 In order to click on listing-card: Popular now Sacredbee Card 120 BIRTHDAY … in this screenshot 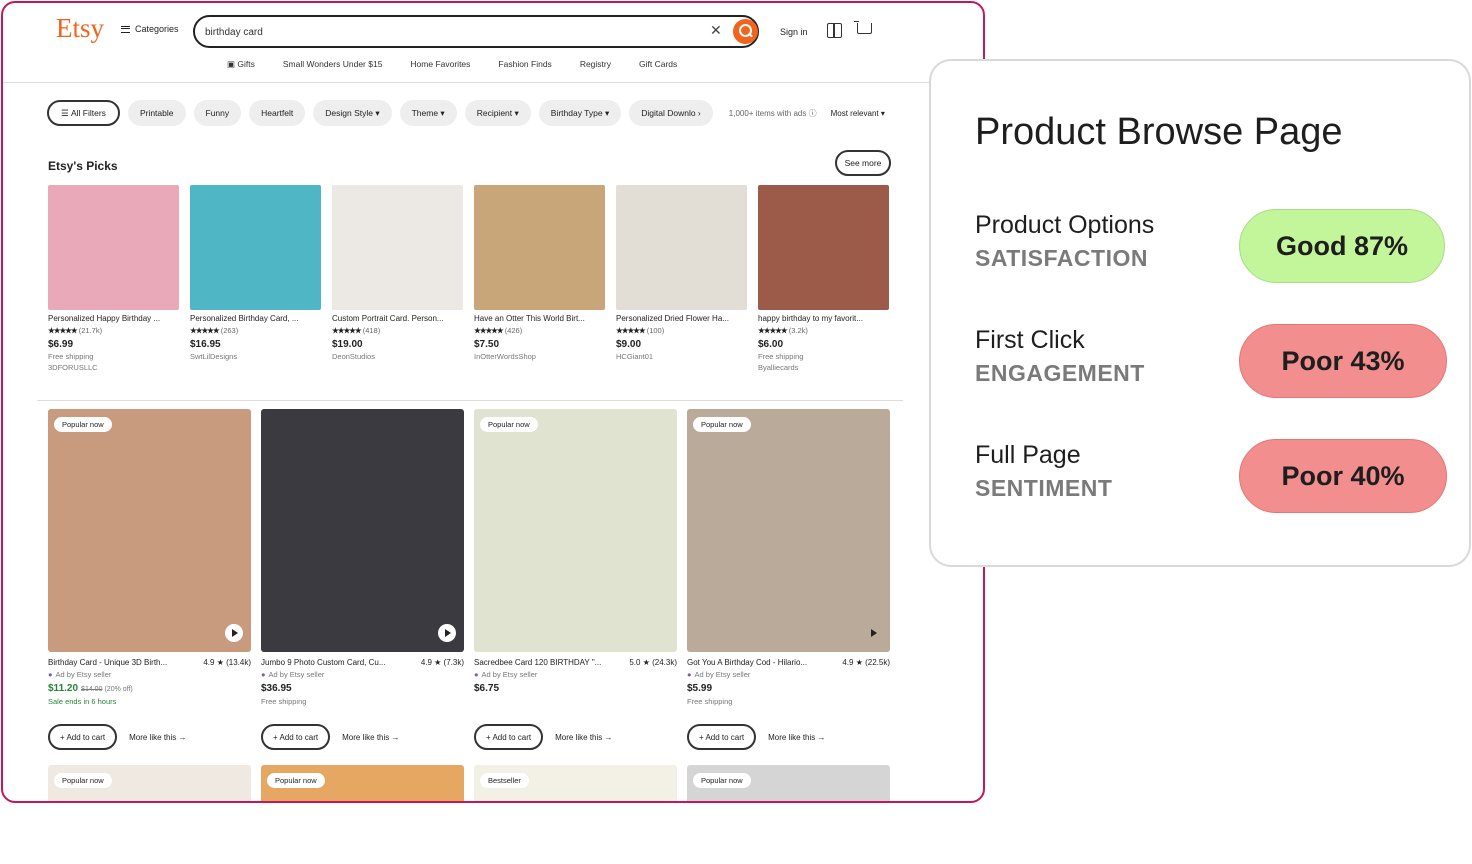, I will do `click(575, 579)`.